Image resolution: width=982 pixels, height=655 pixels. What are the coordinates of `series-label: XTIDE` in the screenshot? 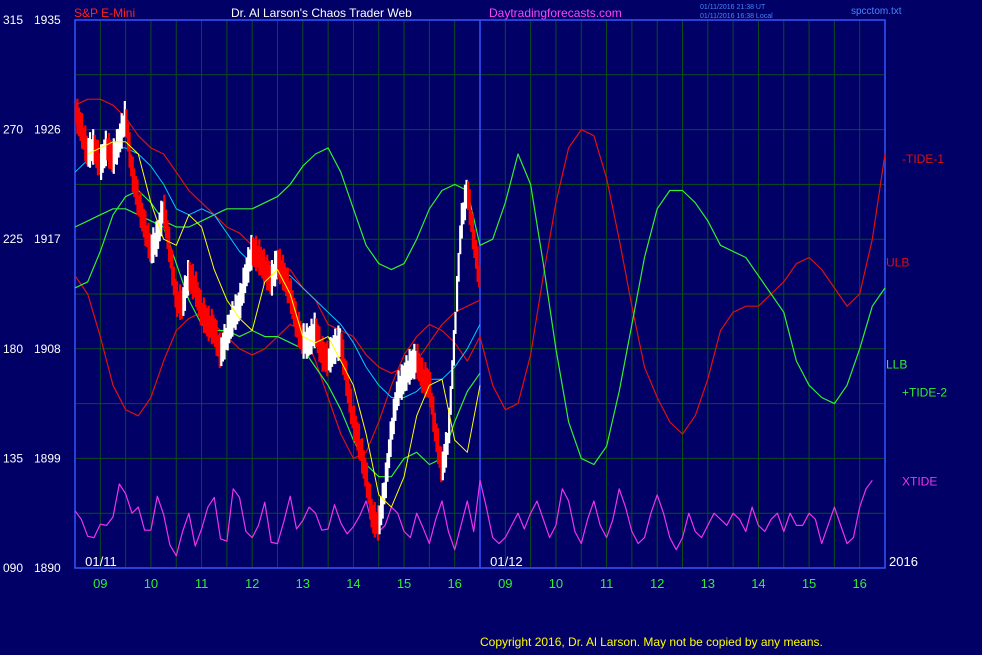 It's located at (919, 482).